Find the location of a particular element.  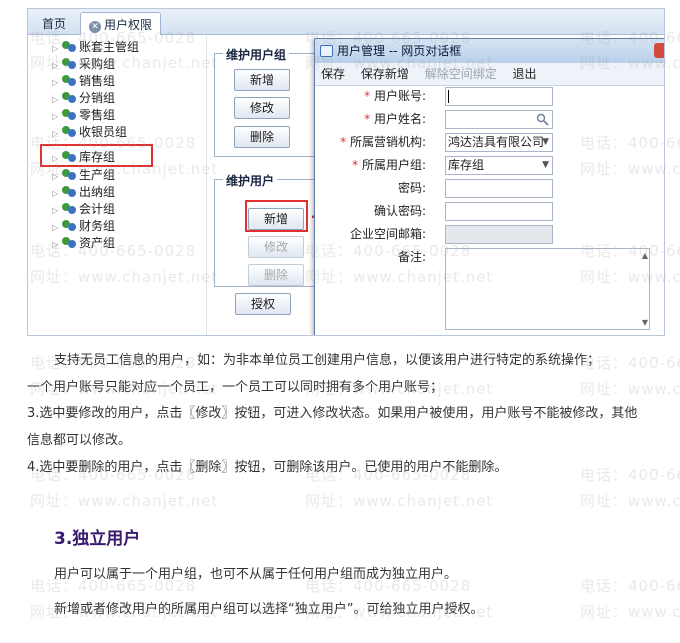

group-select: 库存组 ▼ is located at coordinates (499, 165).